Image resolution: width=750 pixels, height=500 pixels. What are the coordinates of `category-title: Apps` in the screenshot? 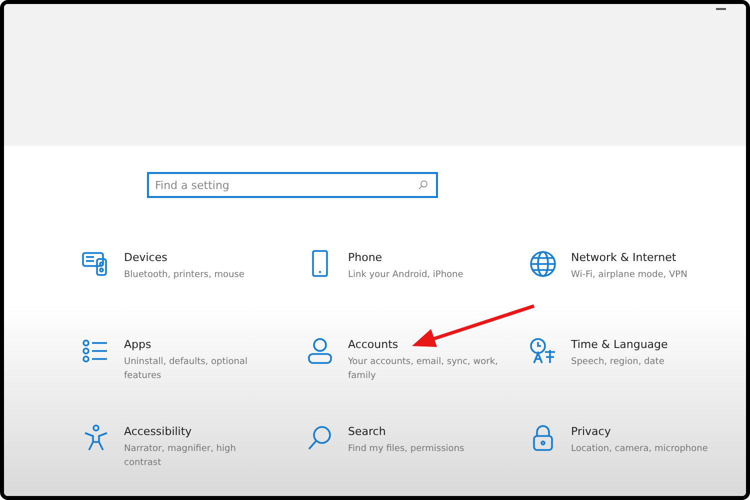 It's located at (199, 344).